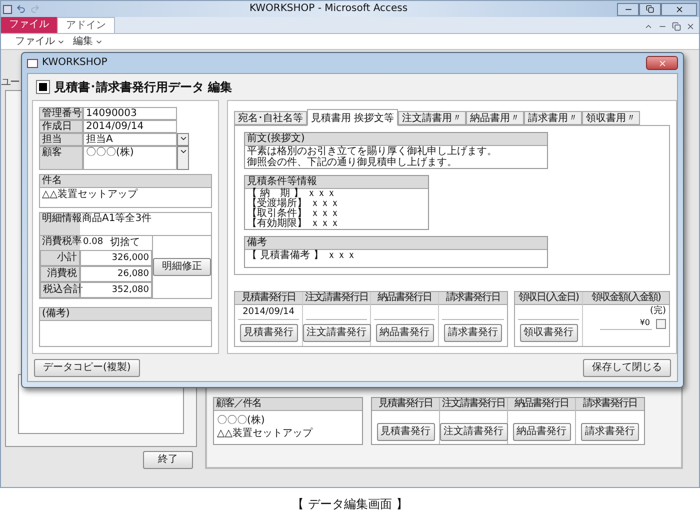 The width and height of the screenshot is (700, 520). Describe the element at coordinates (61, 126) in the screenshot. I see `field-label: 作成日` at that location.